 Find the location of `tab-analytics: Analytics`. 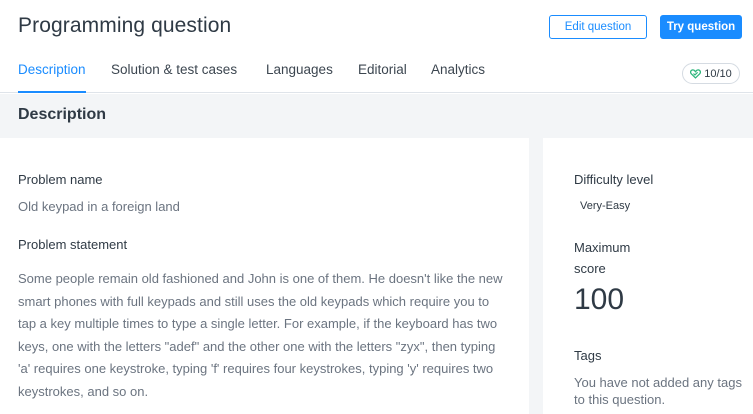

tab-analytics: Analytics is located at coordinates (458, 77).